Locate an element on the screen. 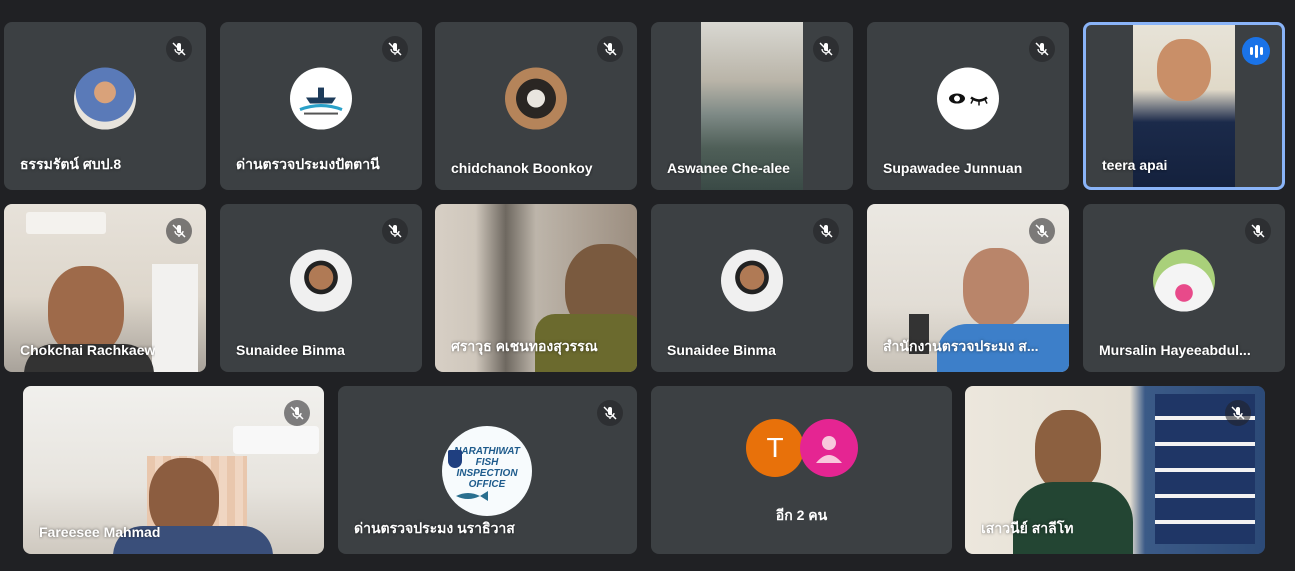 The height and width of the screenshot is (571, 1295). participant-tile: Aswanee Che-alee is located at coordinates (752, 106).